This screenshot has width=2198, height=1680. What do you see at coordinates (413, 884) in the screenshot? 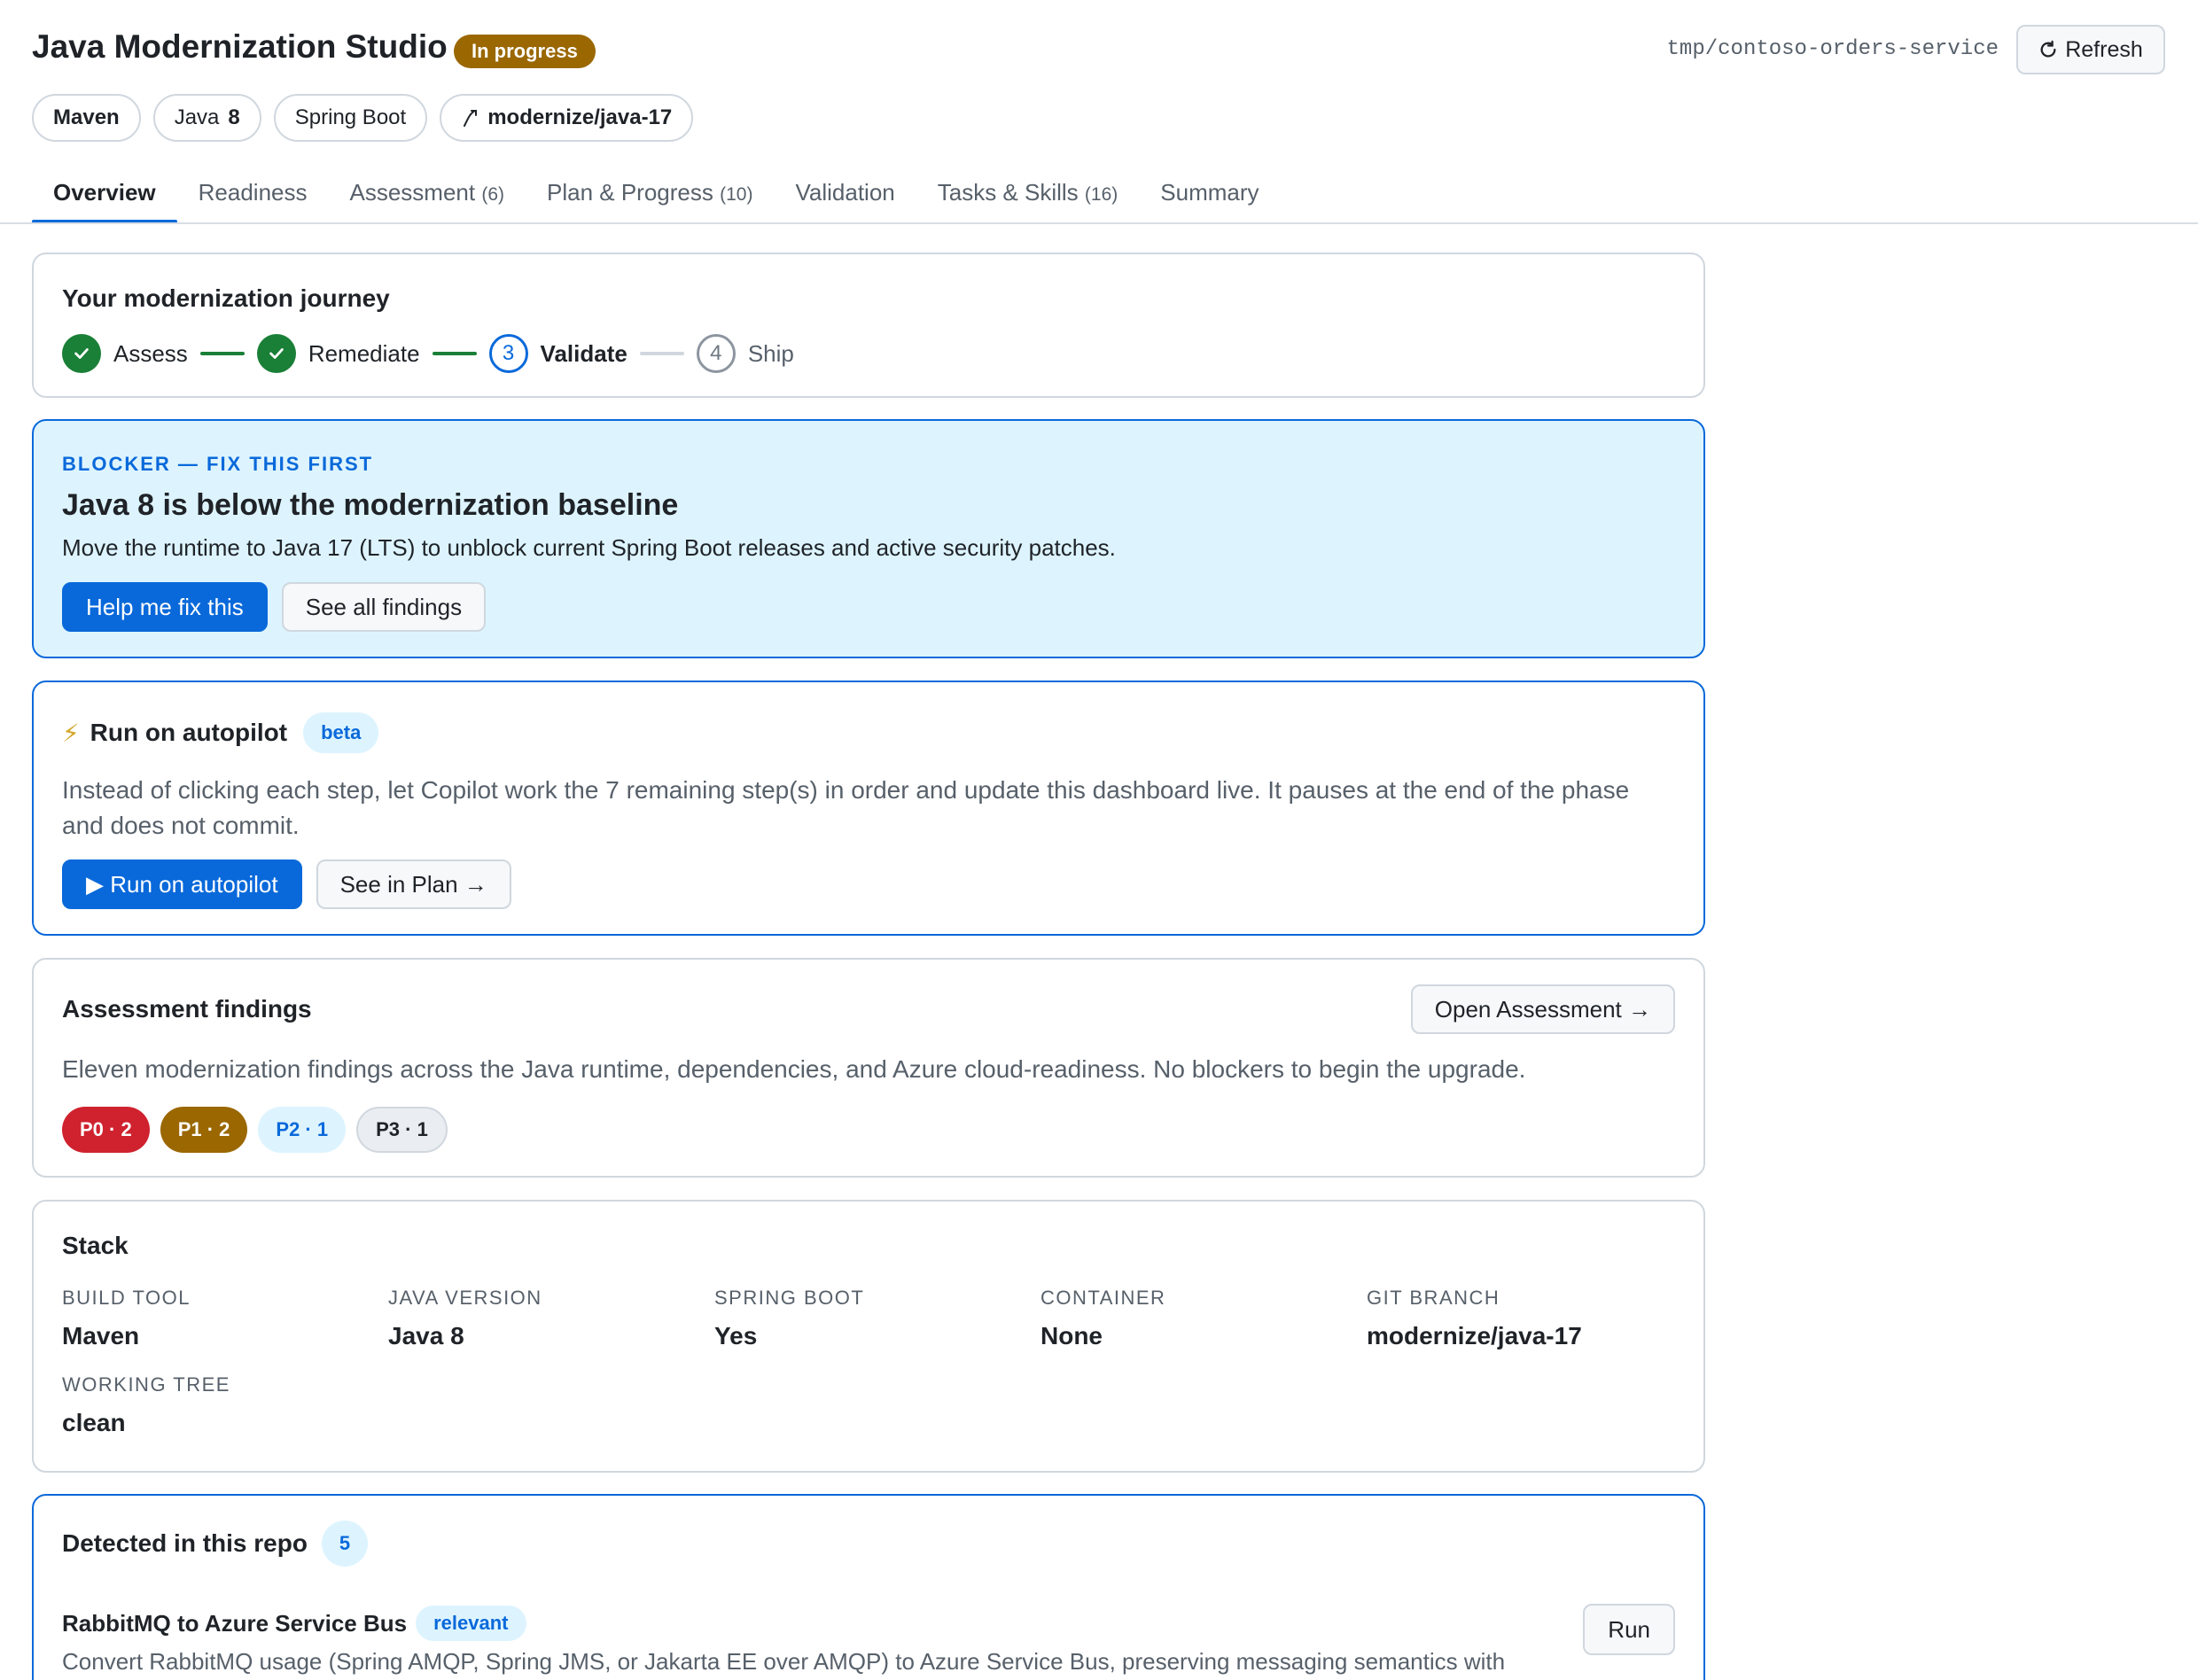
I see `see-in-plan-button: See in Plan →` at bounding box center [413, 884].